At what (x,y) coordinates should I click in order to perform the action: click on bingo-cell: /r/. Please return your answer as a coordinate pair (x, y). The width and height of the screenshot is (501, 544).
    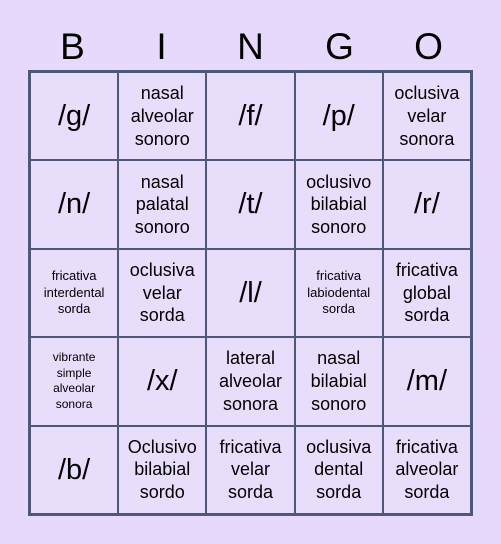
    Looking at the image, I should click on (426, 204).